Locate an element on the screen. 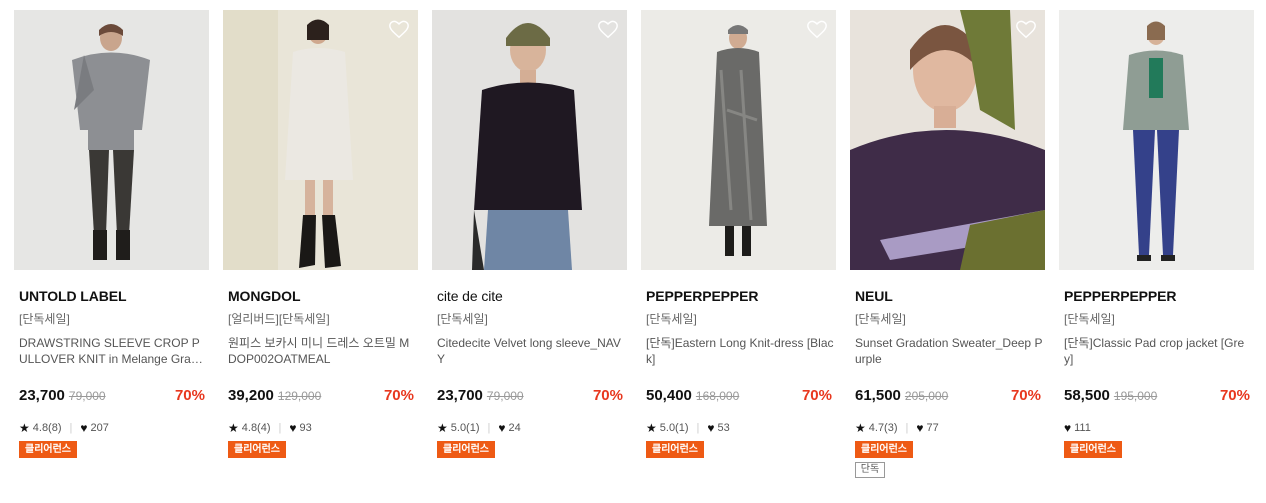 This screenshot has height=503, width=1266. price-row: 61,500 205,000 70% is located at coordinates (948, 397).